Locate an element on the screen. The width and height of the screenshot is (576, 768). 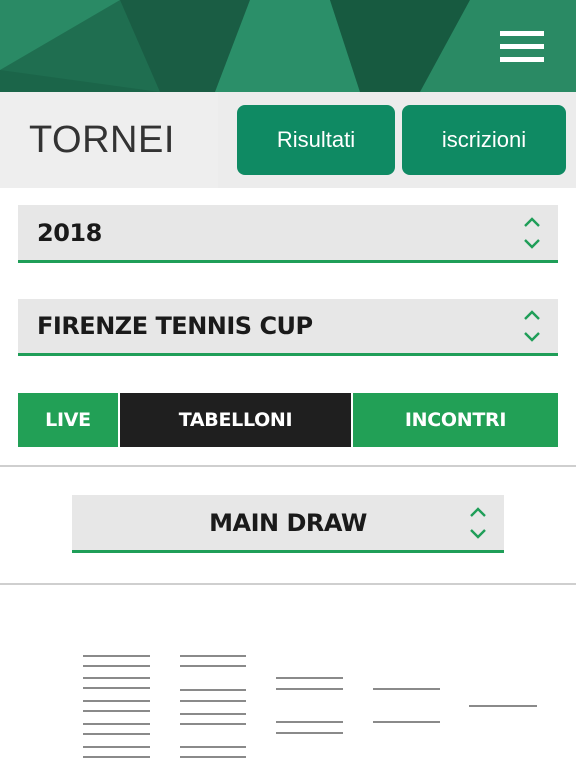
page-title: TORNEI is located at coordinates (109, 140).